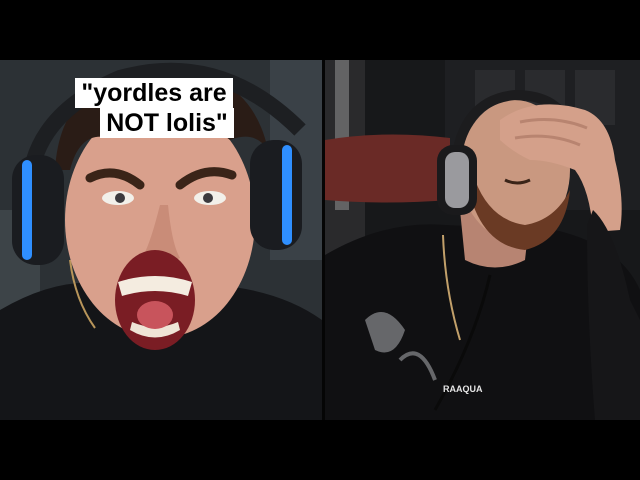  What do you see at coordinates (167, 123) in the screenshot?
I see `caption-line-2: NOT lolis"` at bounding box center [167, 123].